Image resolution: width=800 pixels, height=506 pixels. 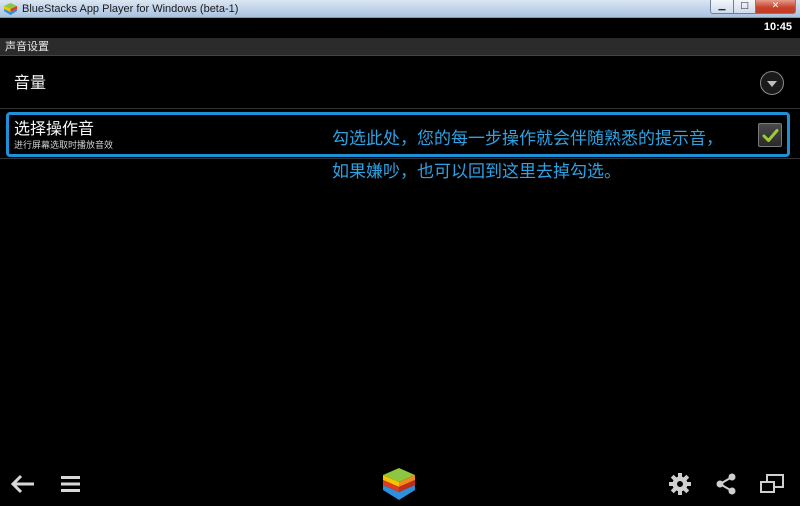 What do you see at coordinates (777, 27) in the screenshot?
I see `status-clock: 10:45` at bounding box center [777, 27].